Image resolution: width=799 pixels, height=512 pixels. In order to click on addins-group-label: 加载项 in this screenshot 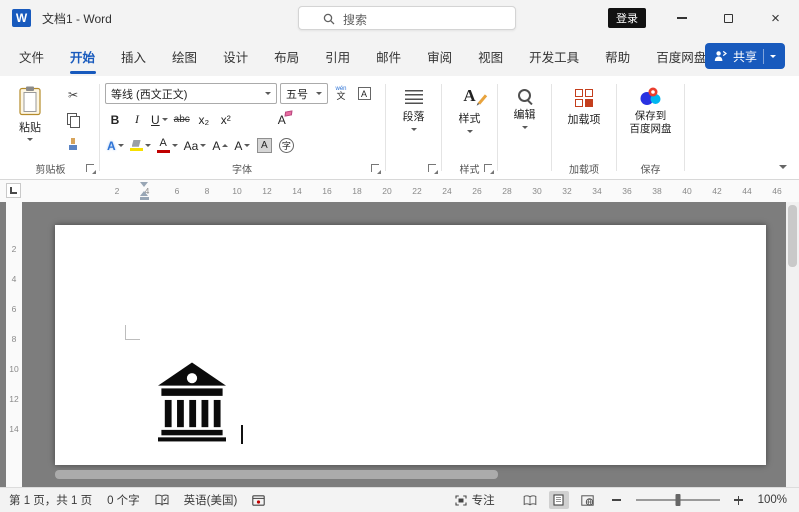, I will do `click(584, 169)`.